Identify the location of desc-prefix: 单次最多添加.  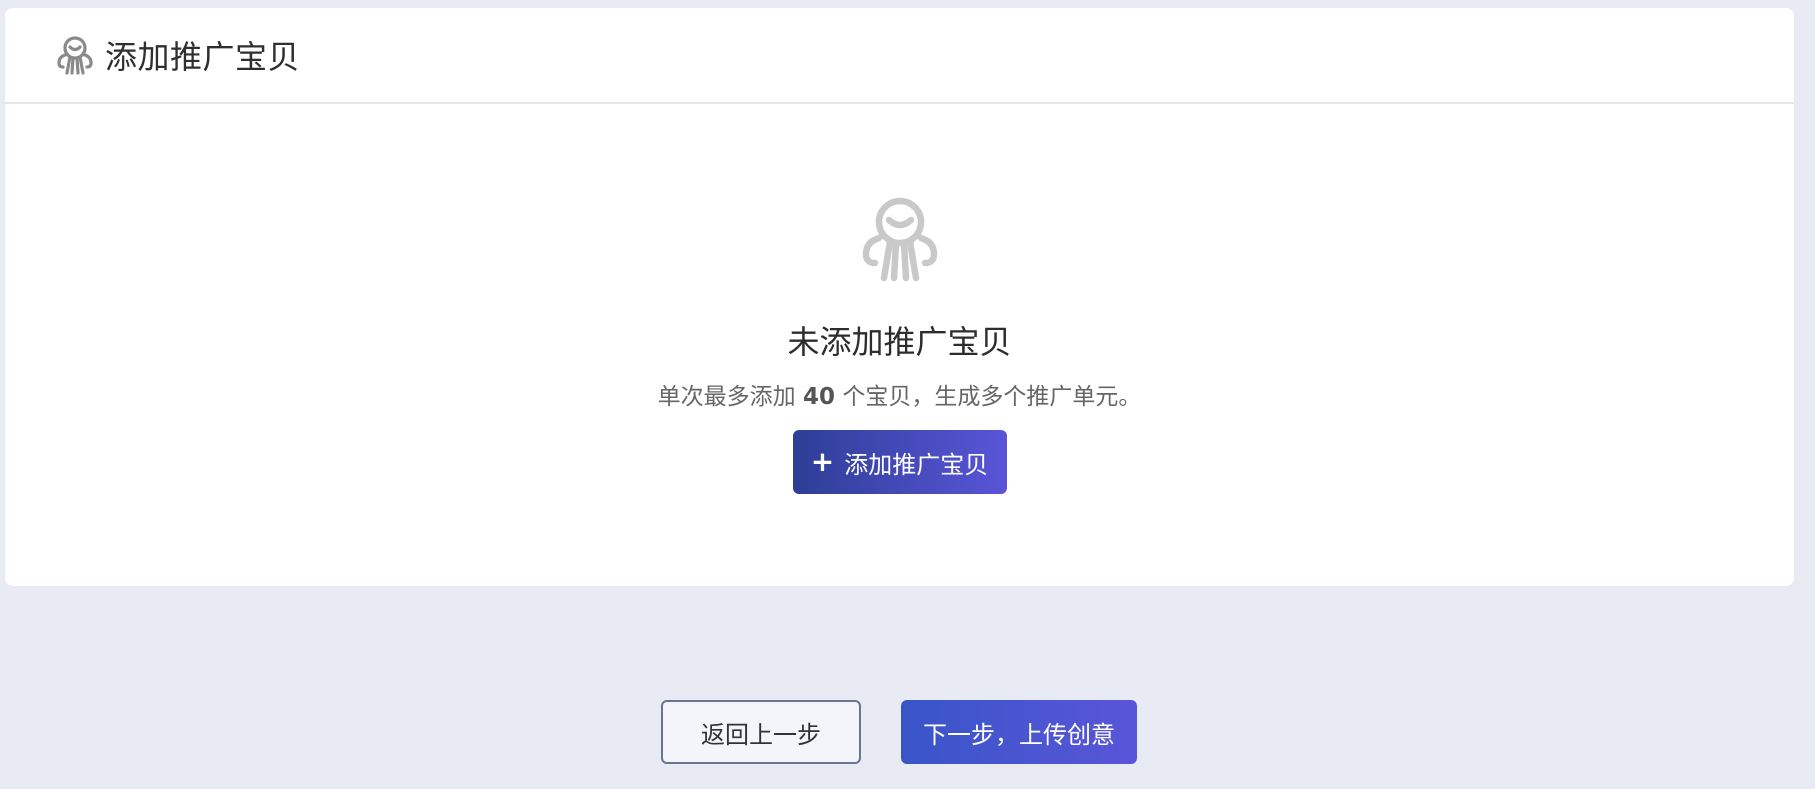
(726, 397).